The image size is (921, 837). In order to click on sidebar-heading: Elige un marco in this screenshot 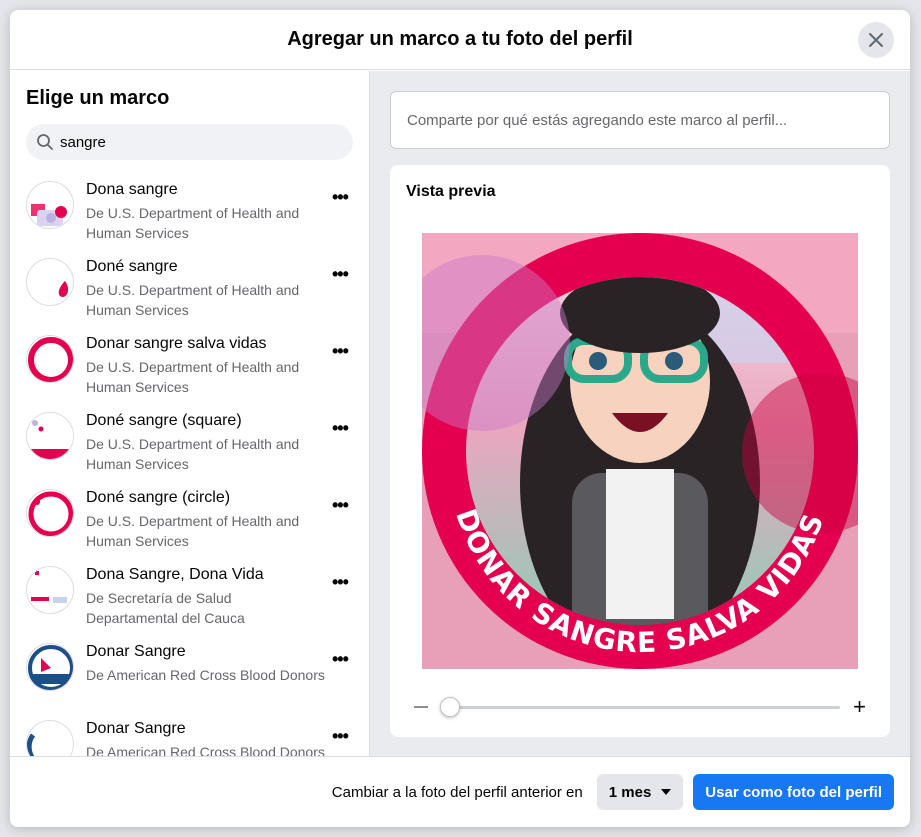, I will do `click(98, 98)`.